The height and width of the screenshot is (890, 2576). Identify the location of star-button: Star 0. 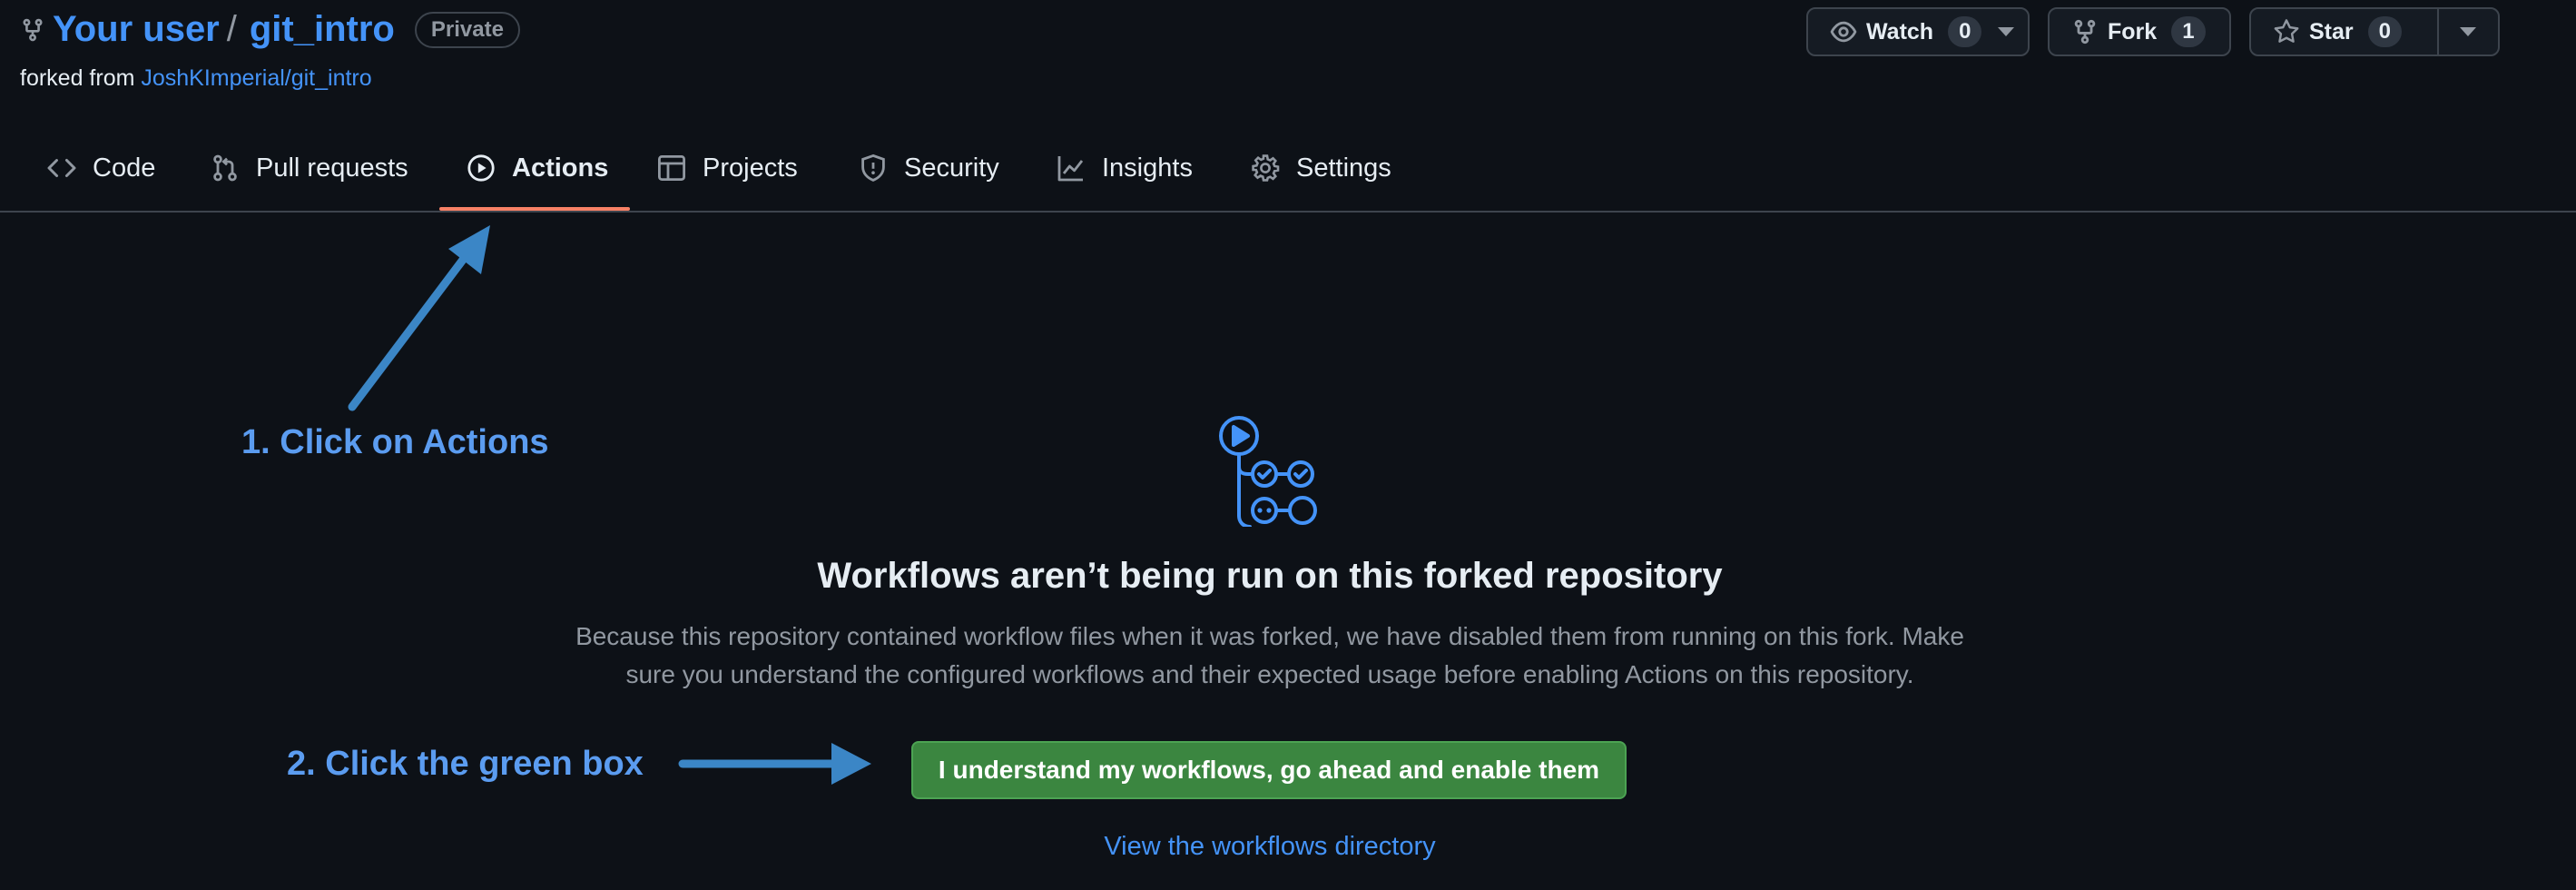
(2345, 32).